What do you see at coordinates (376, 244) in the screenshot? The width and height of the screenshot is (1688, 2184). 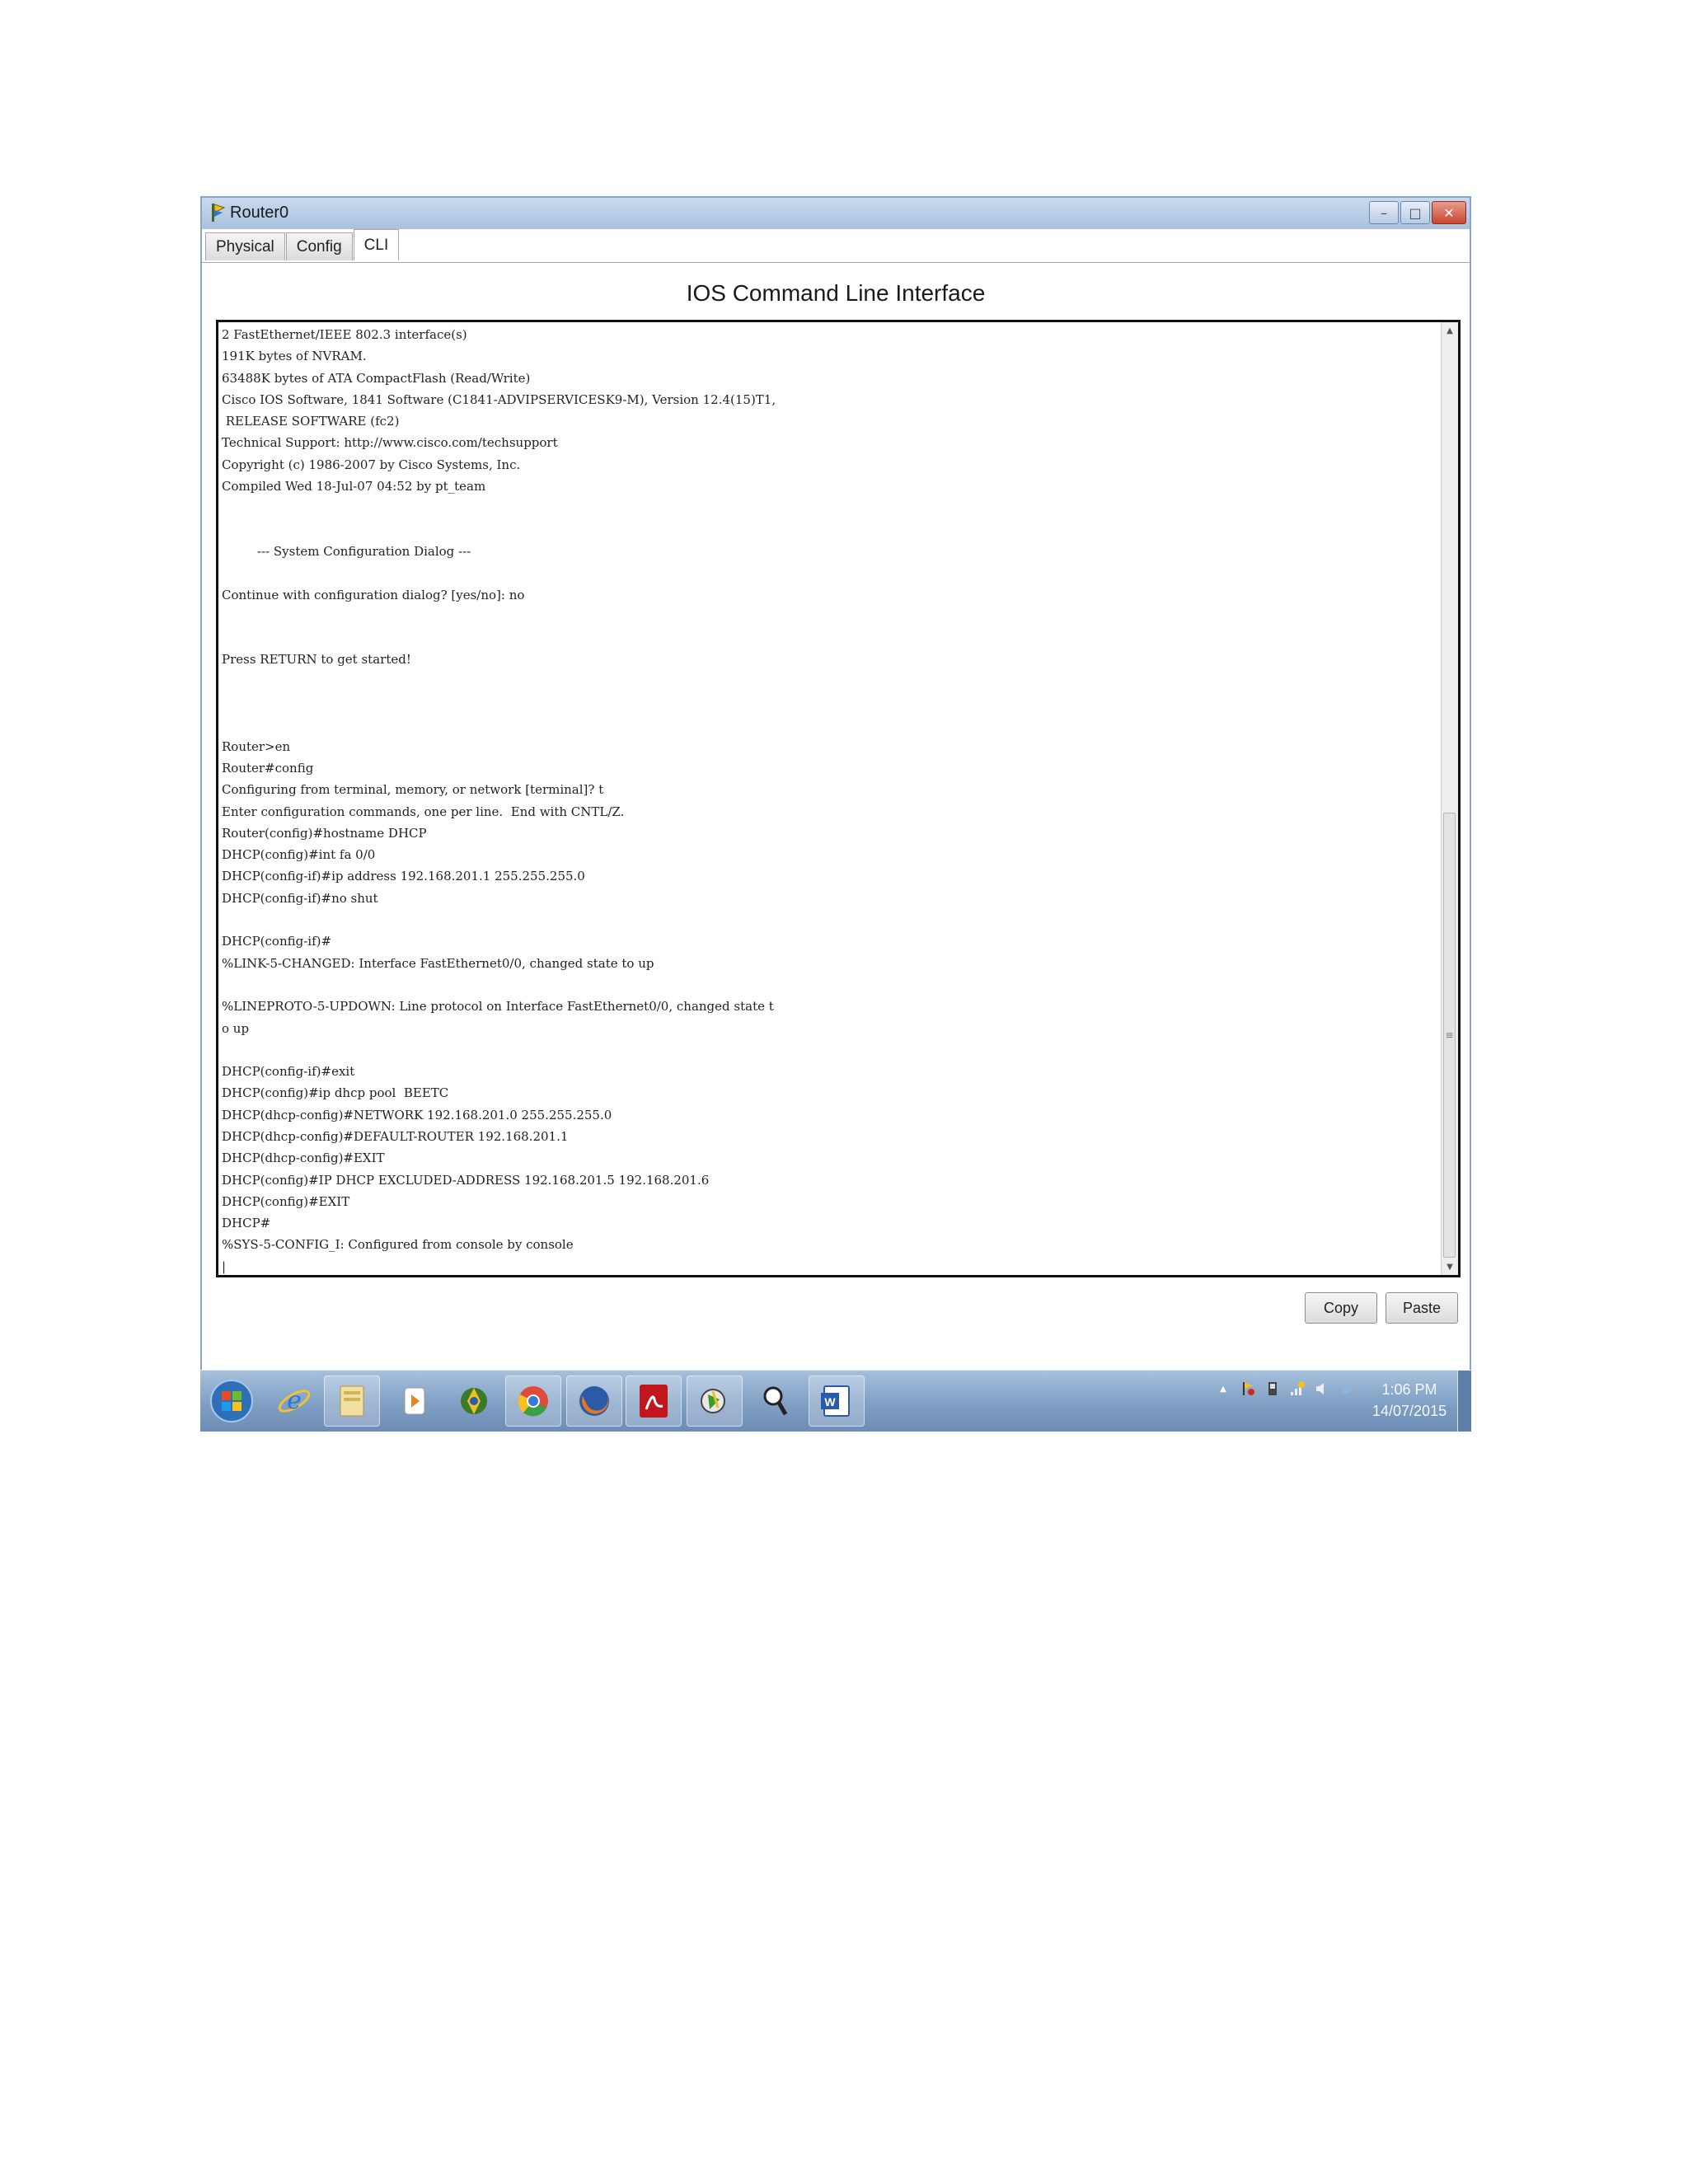 I see `tab-cli: CLI` at bounding box center [376, 244].